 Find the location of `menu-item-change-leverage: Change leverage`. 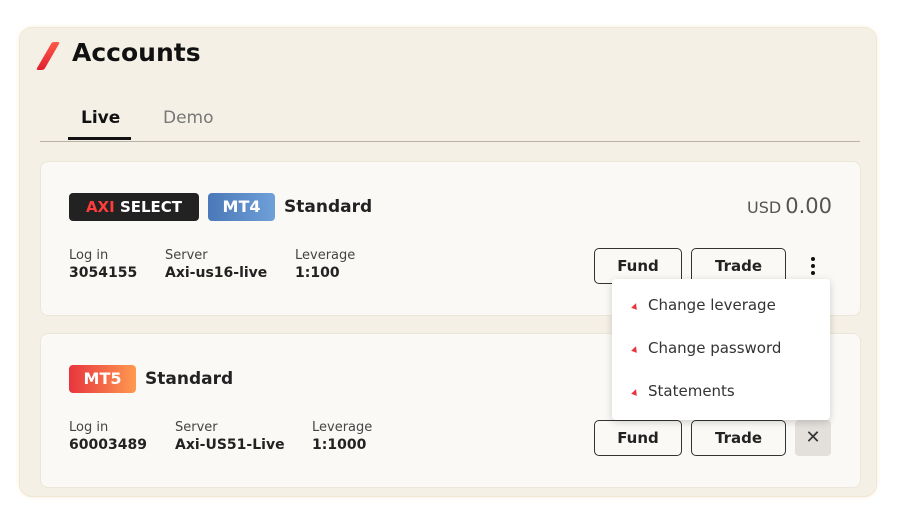

menu-item-change-leverage: Change leverage is located at coordinates (703, 305).